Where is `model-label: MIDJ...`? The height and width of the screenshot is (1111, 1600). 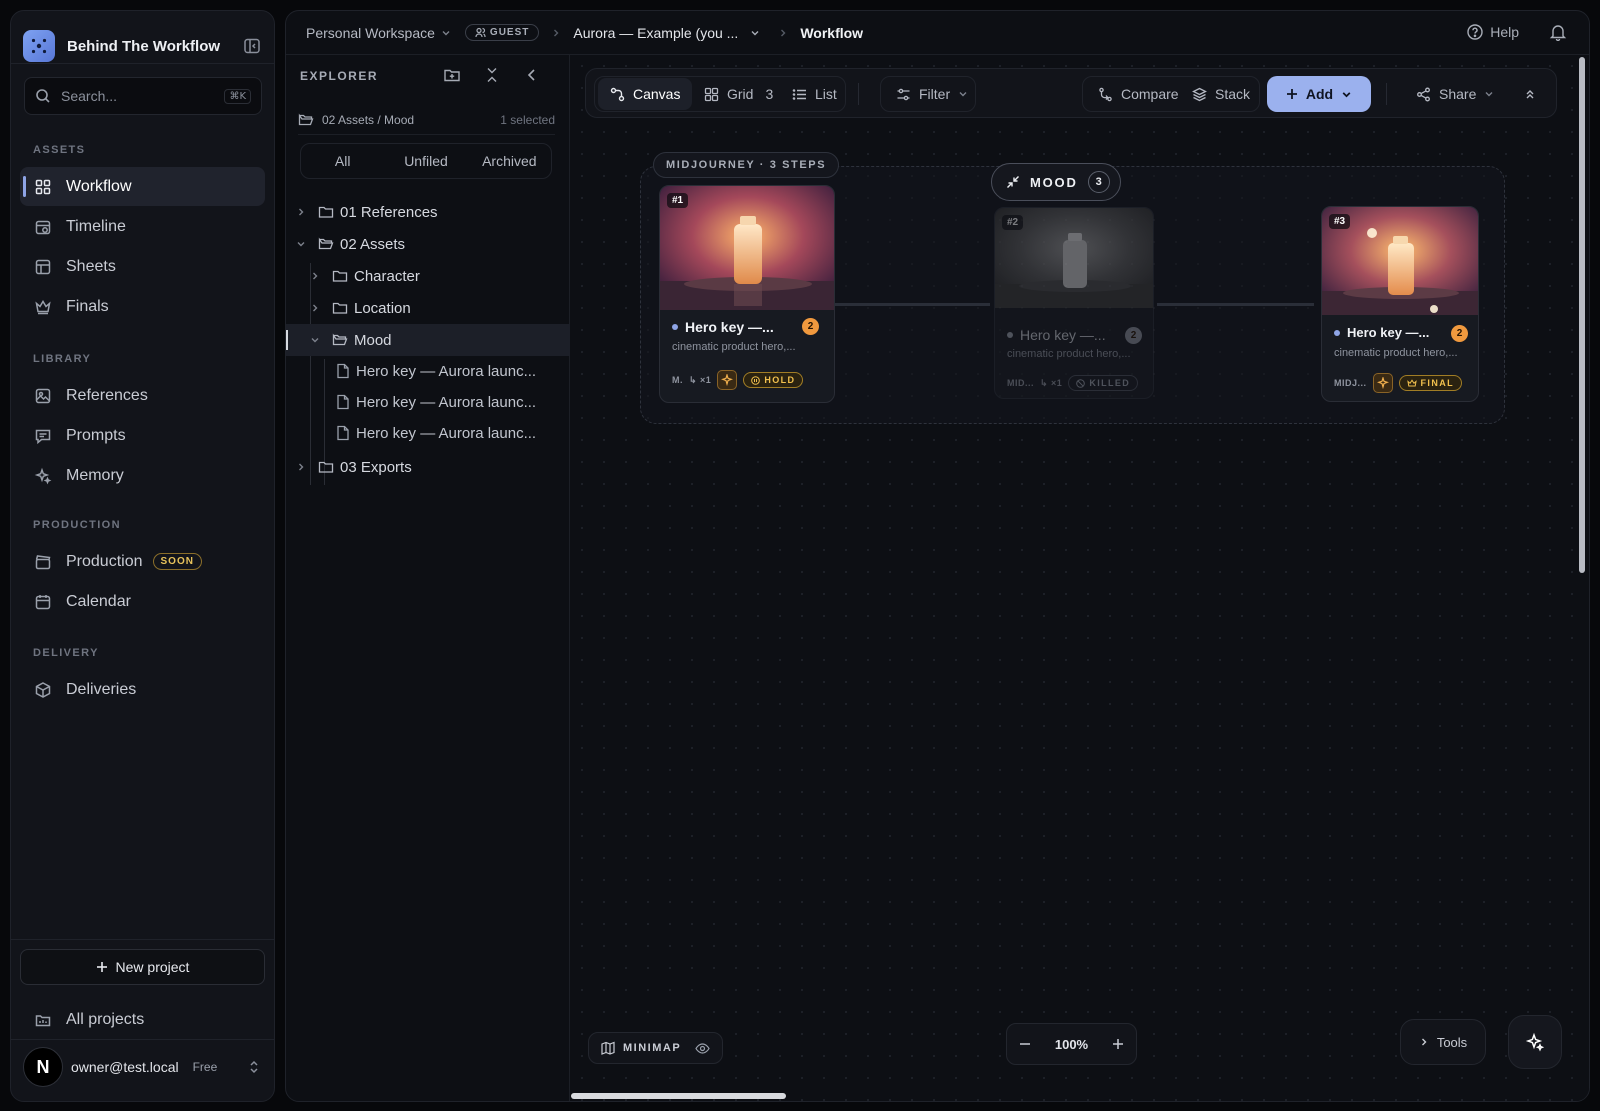 model-label: MIDJ... is located at coordinates (1350, 383).